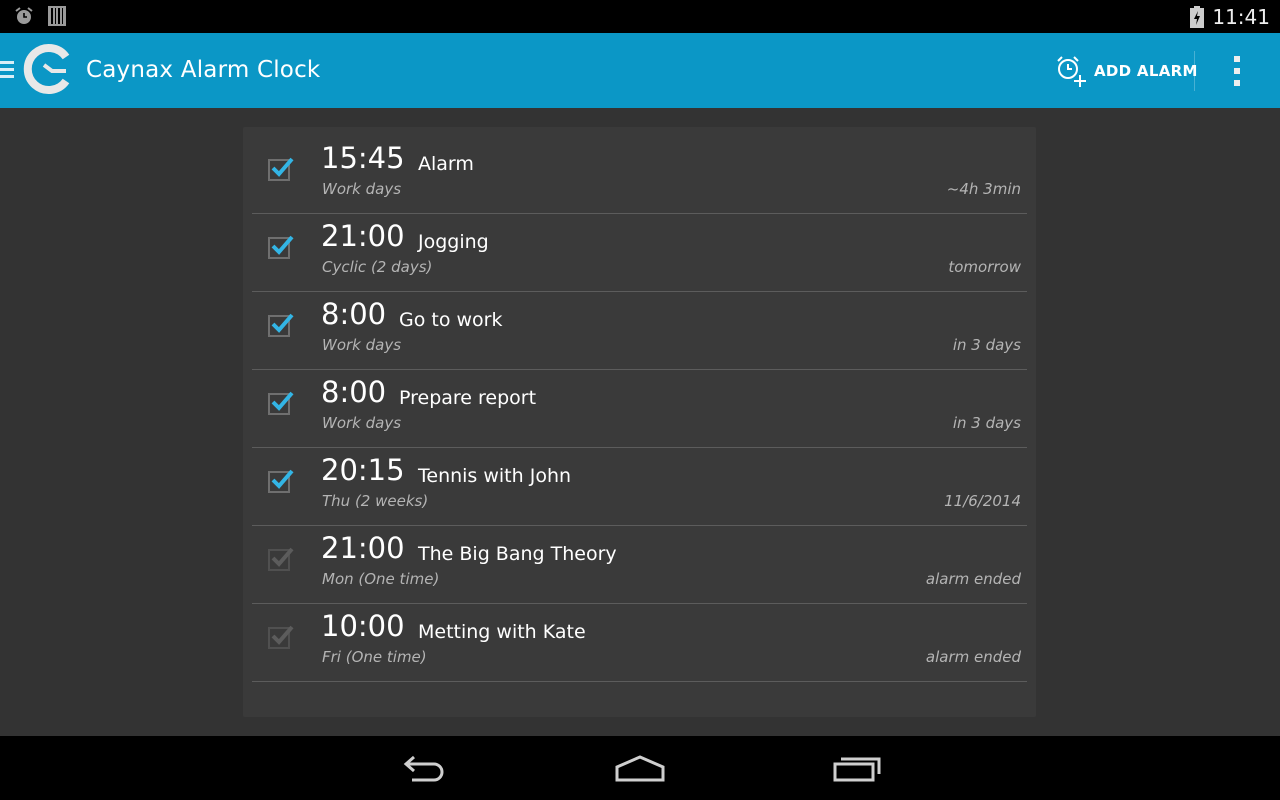 The height and width of the screenshot is (800, 1280). I want to click on home-icon, so click(640, 769).